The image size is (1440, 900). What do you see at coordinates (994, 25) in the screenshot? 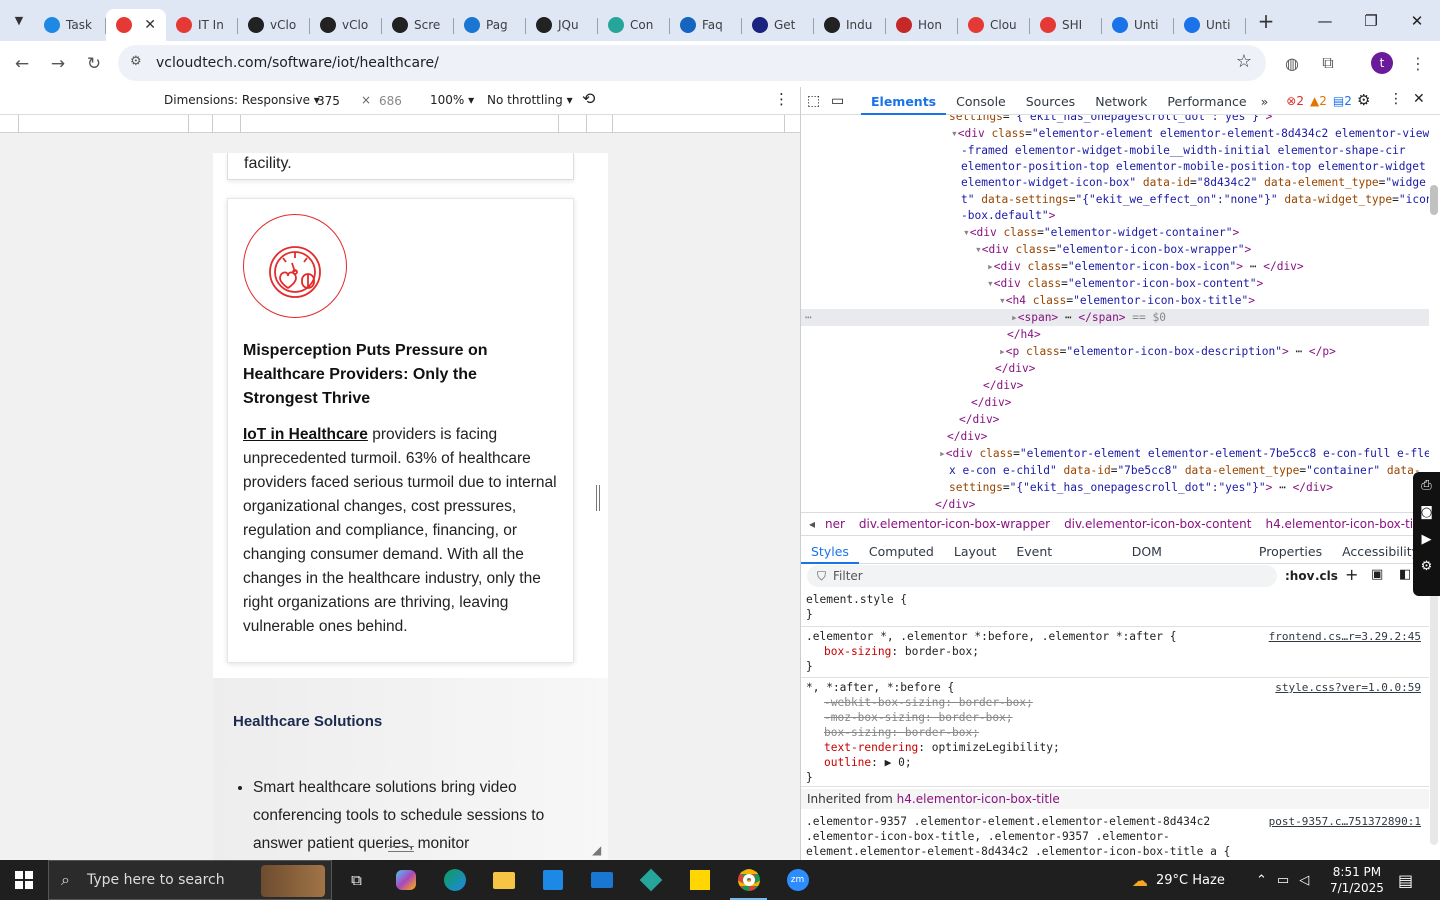
I see `browser-tab: Clou` at bounding box center [994, 25].